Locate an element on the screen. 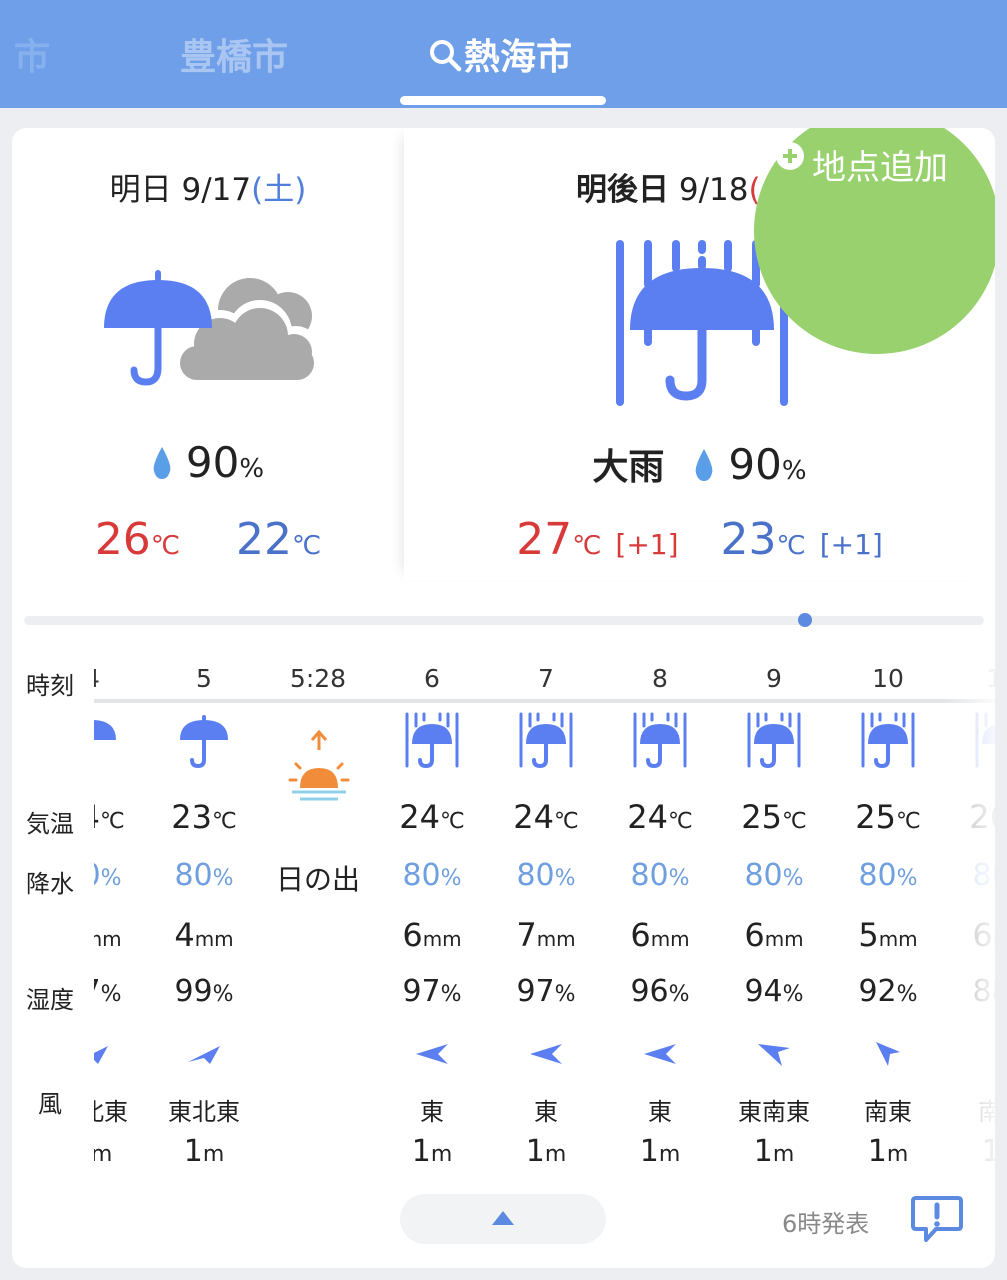 The image size is (1007, 1280). tab-toyohashi: 豊橋市 is located at coordinates (234, 54).